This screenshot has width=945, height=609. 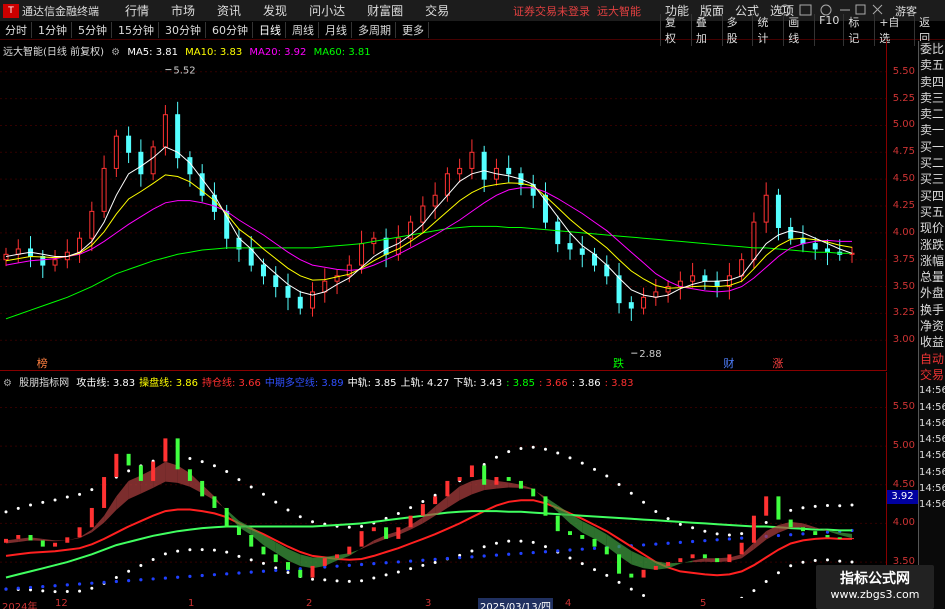 What do you see at coordinates (932, 114) in the screenshot?
I see `side-tab: 卖二` at bounding box center [932, 114].